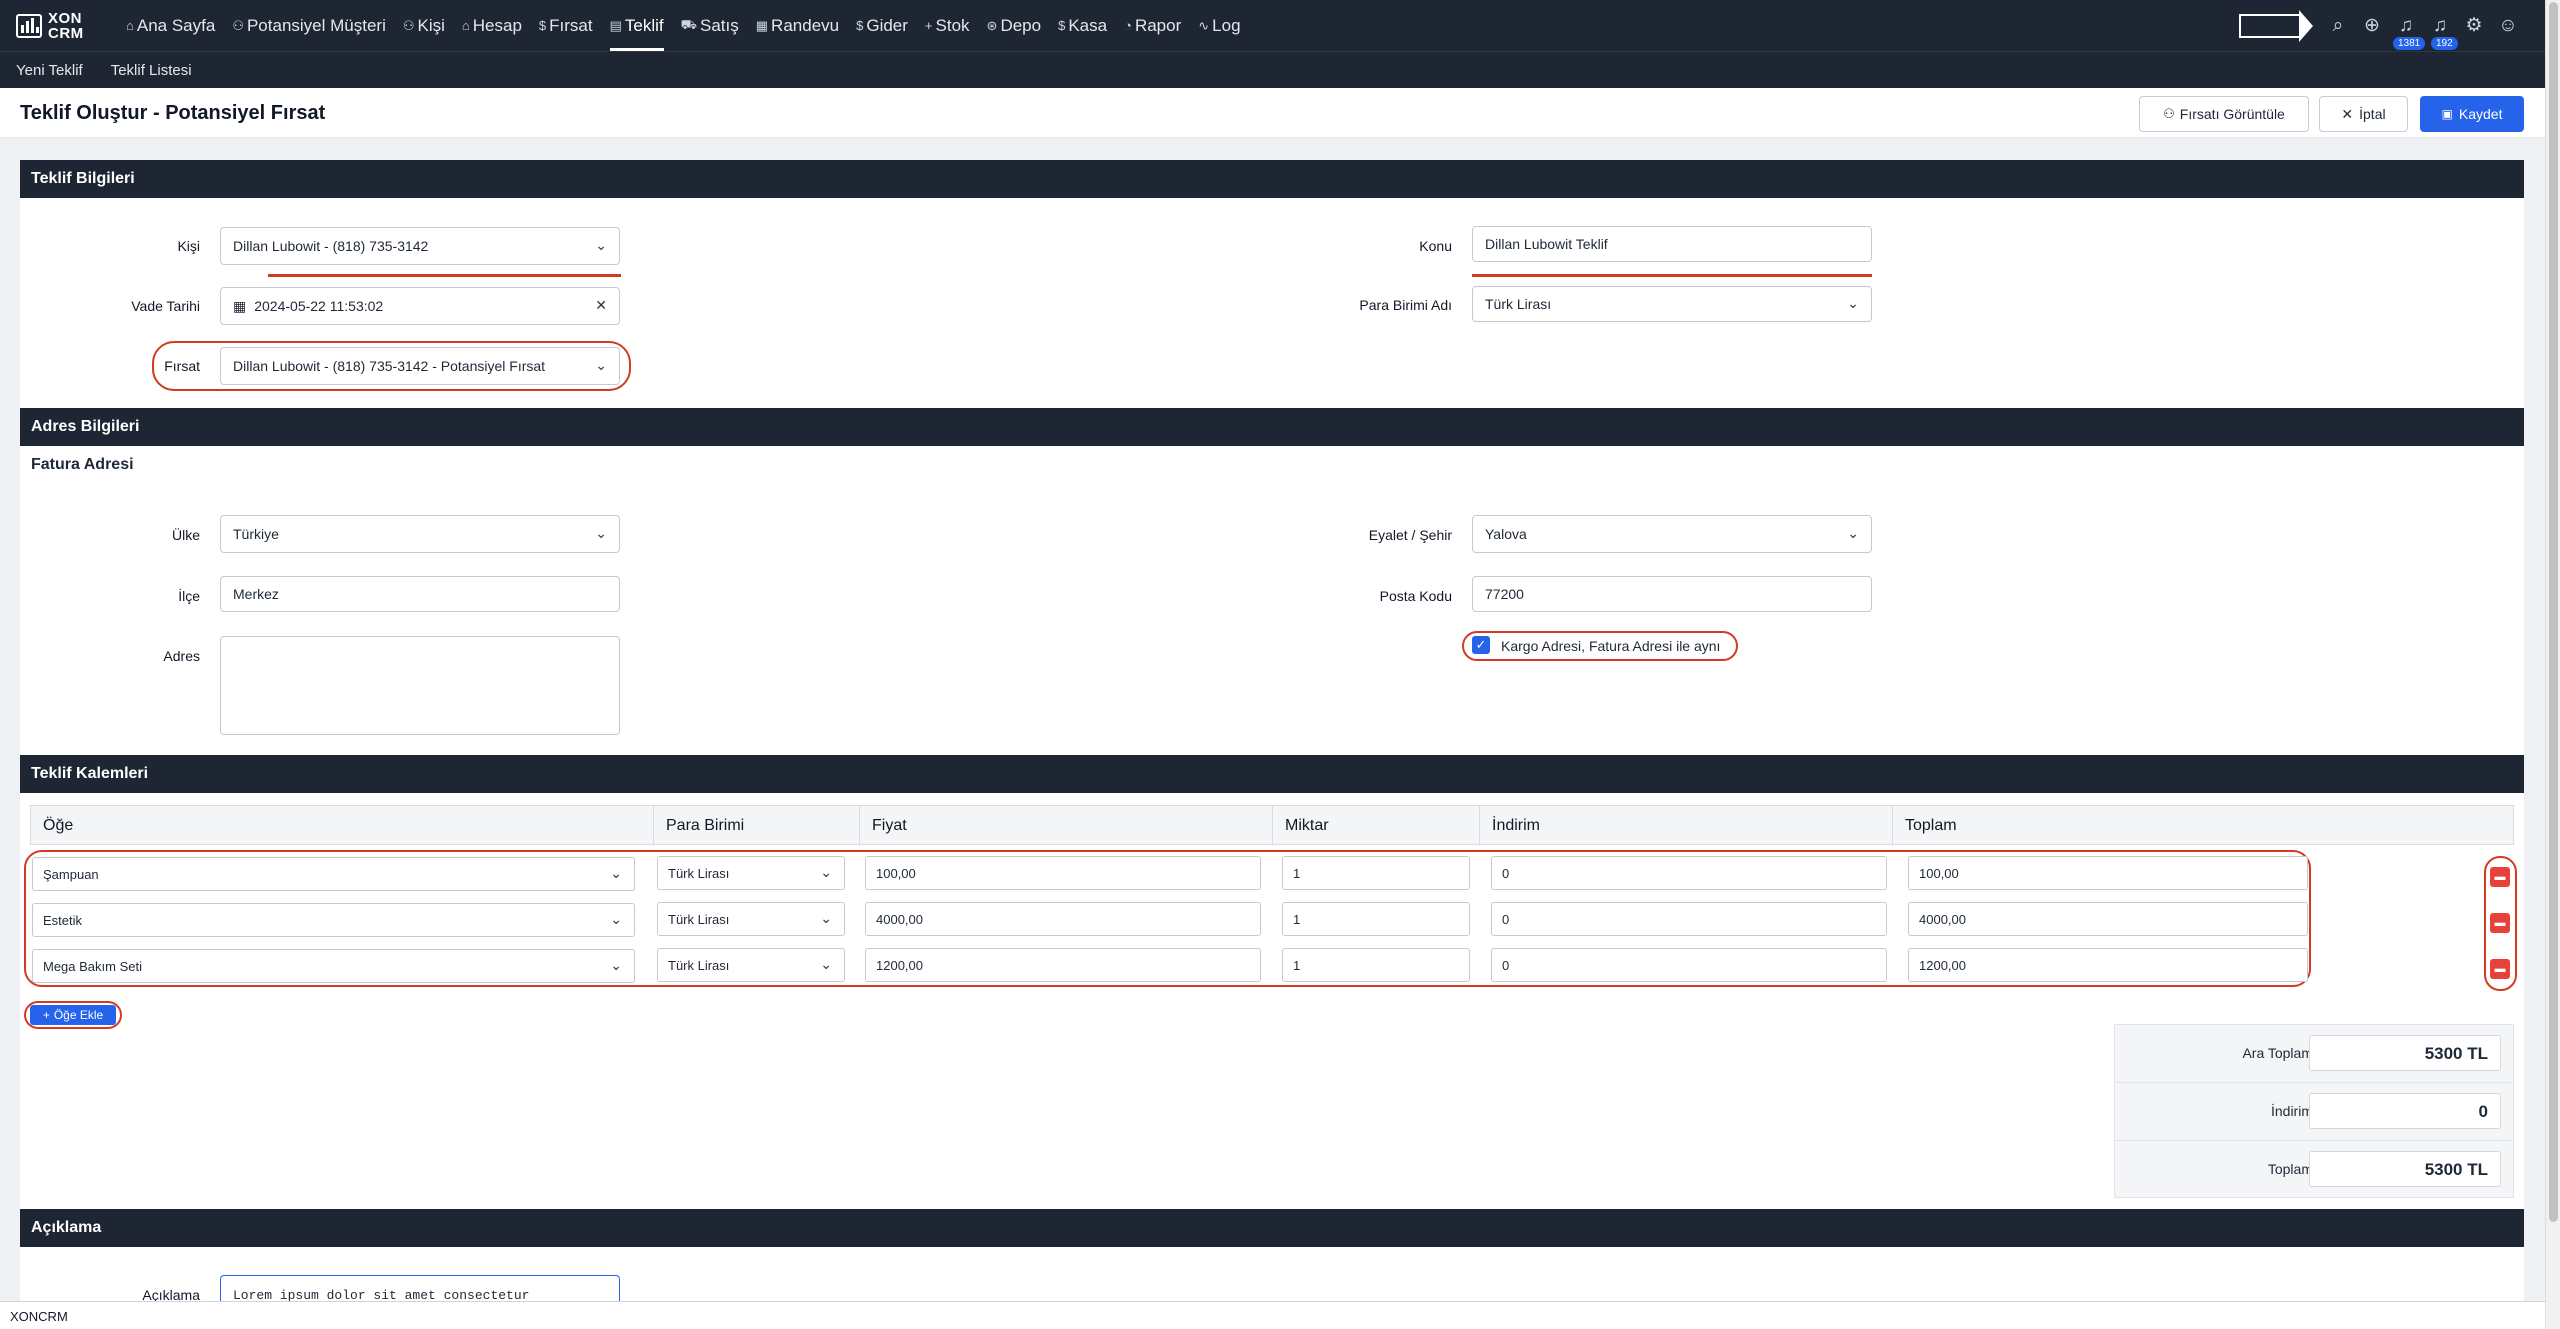 This screenshot has width=2560, height=1329. I want to click on nav-firsat: $ Fırsat, so click(566, 25).